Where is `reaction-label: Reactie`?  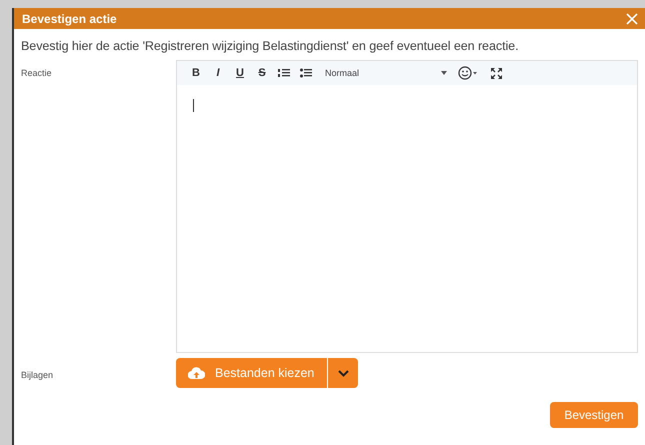 reaction-label: Reactie is located at coordinates (36, 73).